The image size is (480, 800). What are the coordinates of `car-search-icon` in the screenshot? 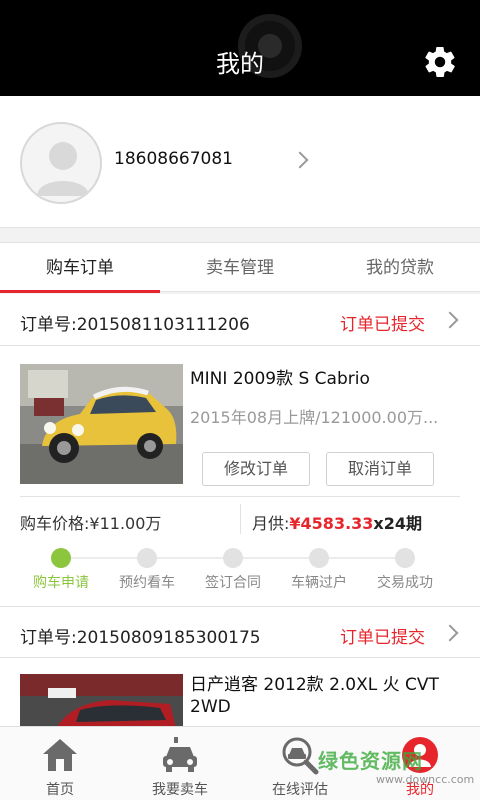 It's located at (300, 756).